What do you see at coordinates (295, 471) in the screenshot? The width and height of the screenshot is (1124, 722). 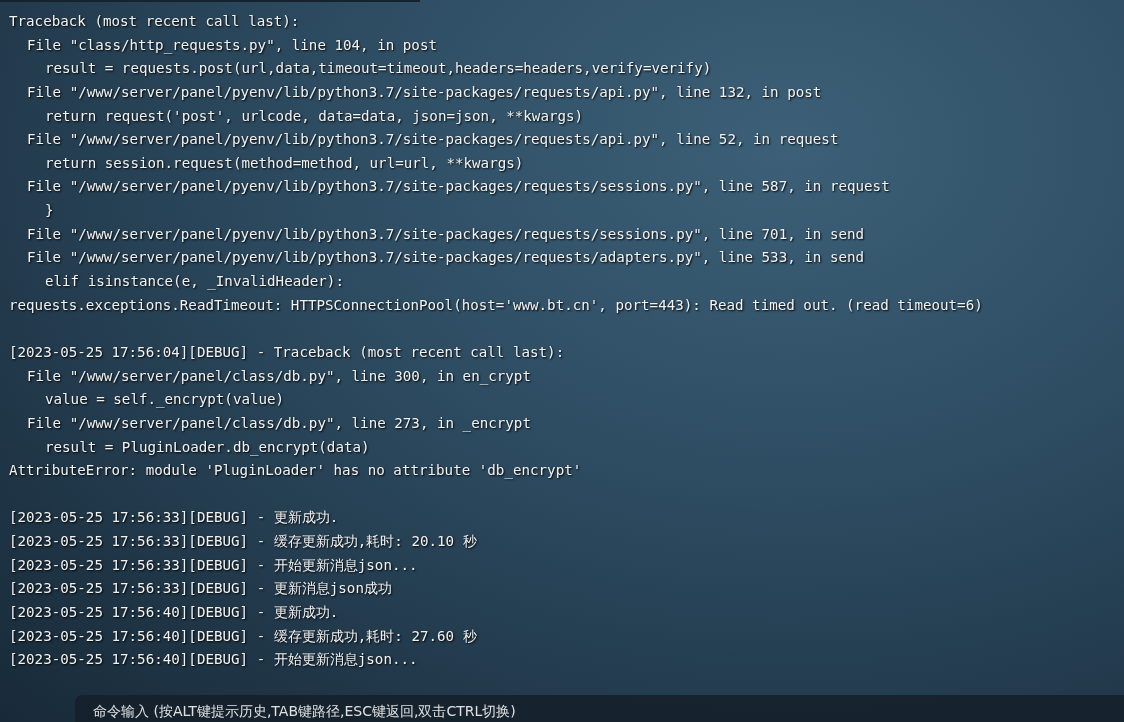 I see `log-line: AttributeError: module 'PluginLoader' has no attribute 'db_encrypt'` at bounding box center [295, 471].